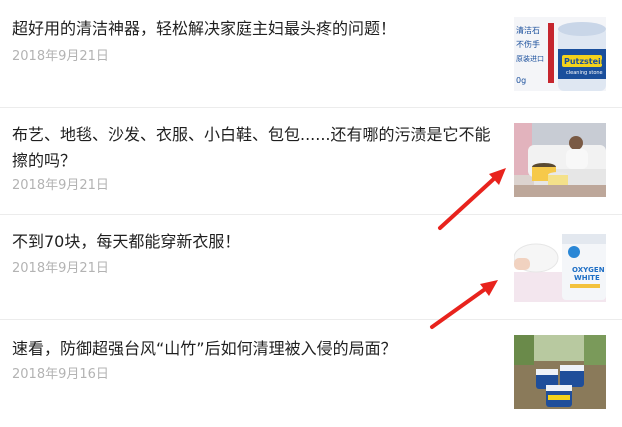 Image resolution: width=622 pixels, height=427 pixels. I want to click on article-thumbnail: OXYGEN WHITE, so click(560, 265).